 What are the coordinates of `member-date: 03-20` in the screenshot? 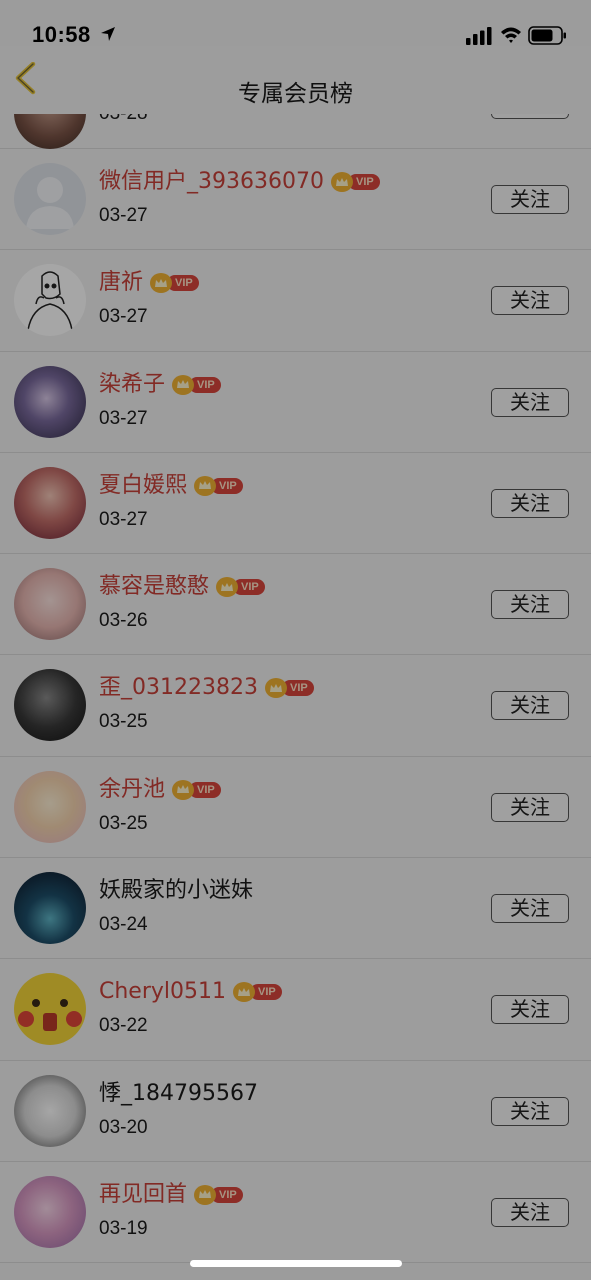 It's located at (123, 1127).